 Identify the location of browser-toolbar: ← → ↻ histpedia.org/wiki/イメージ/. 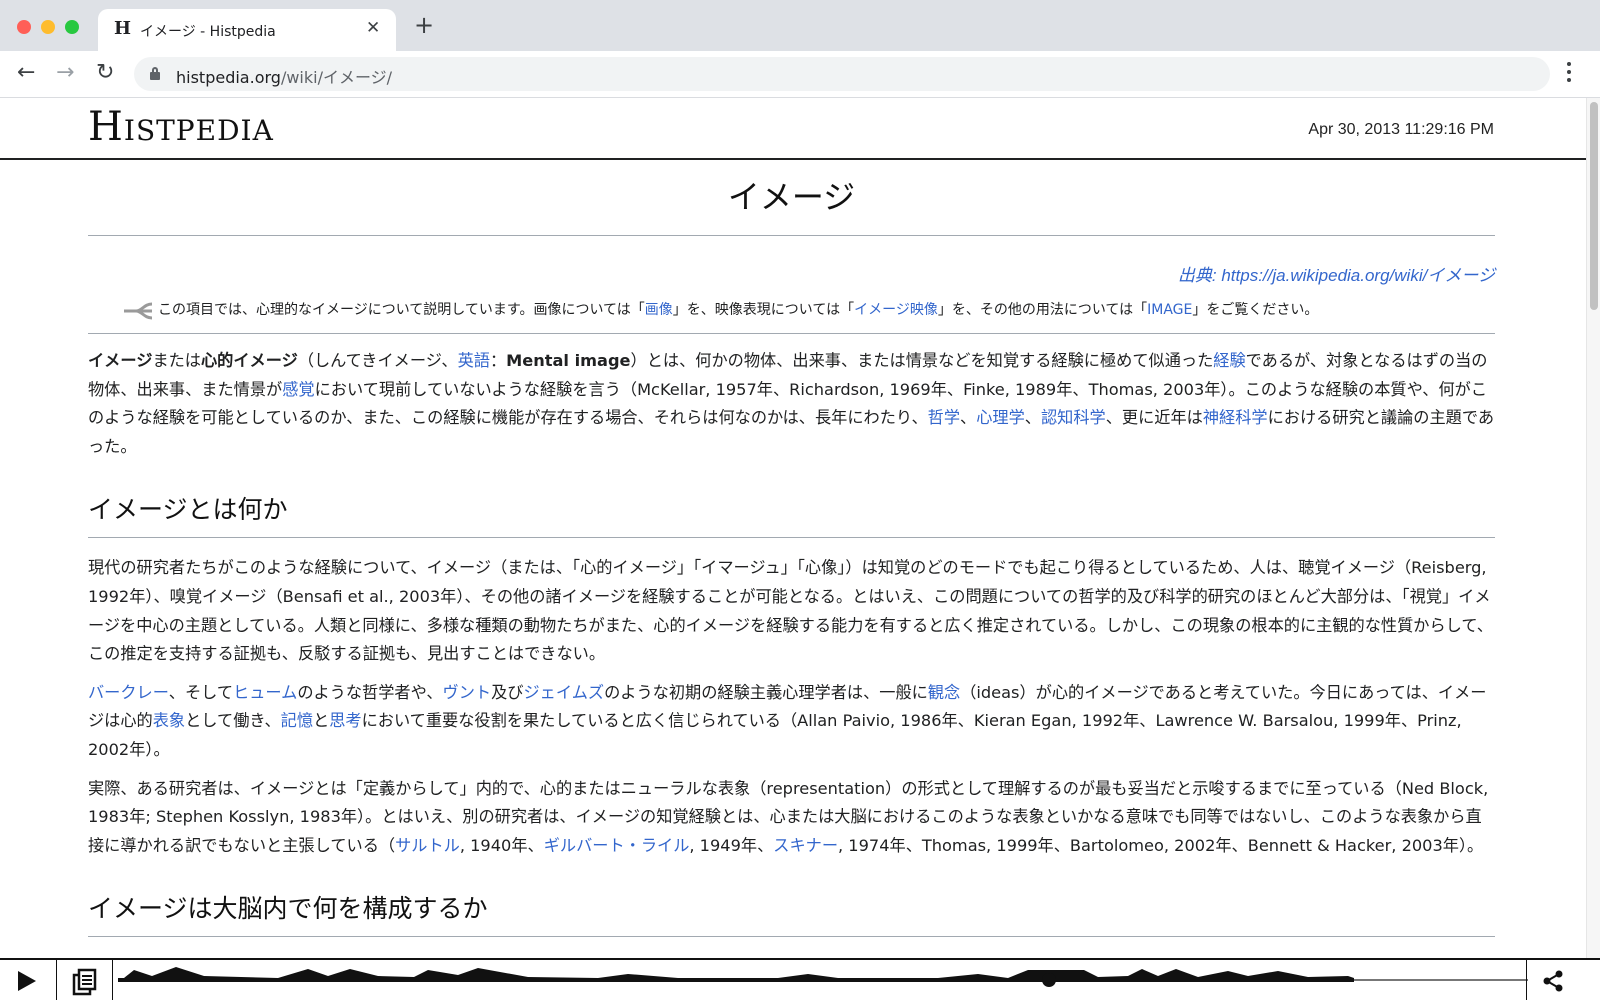
(800, 74).